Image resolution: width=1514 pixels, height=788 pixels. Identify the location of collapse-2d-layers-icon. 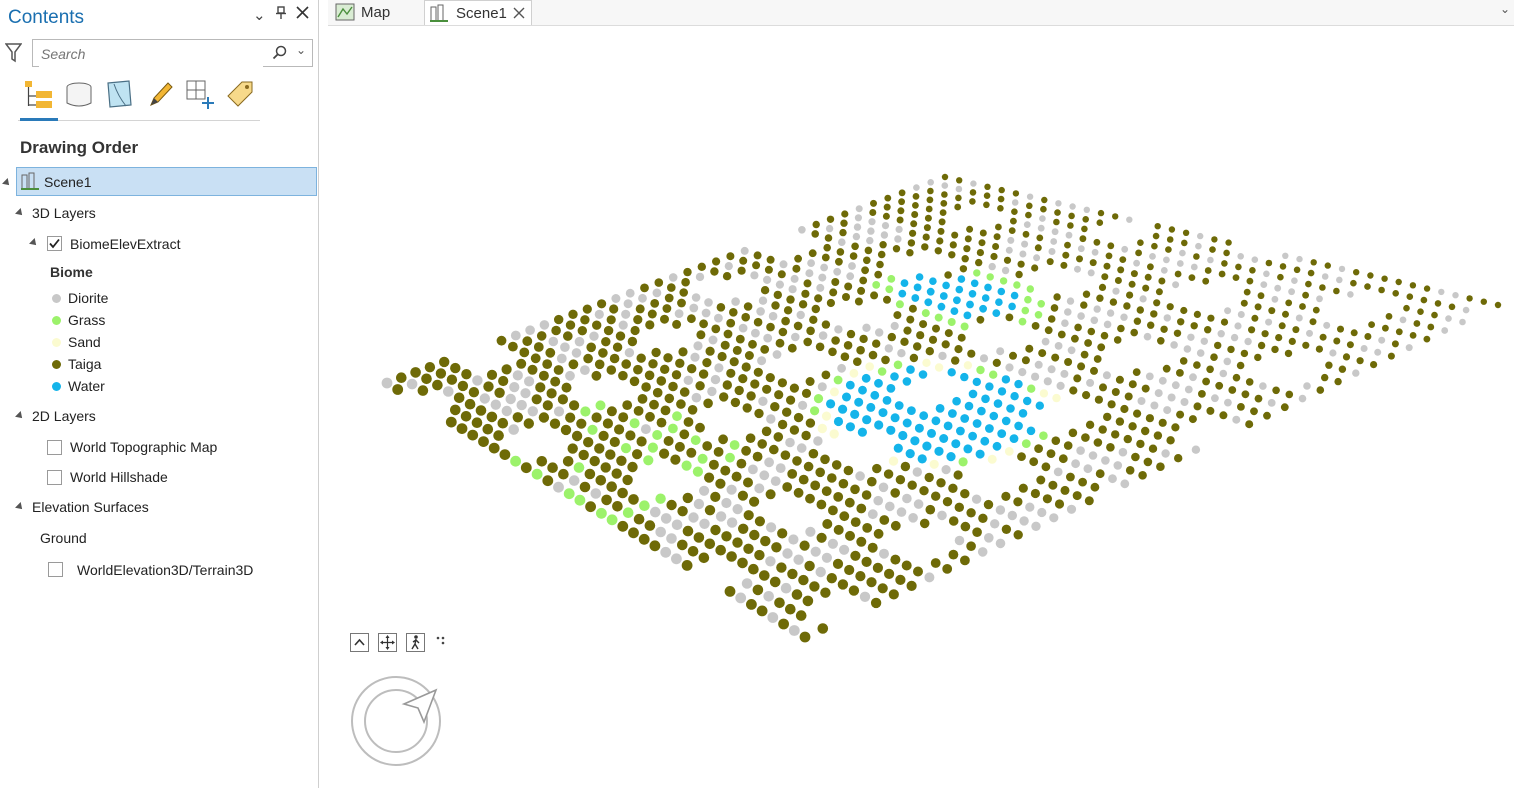
(20, 416).